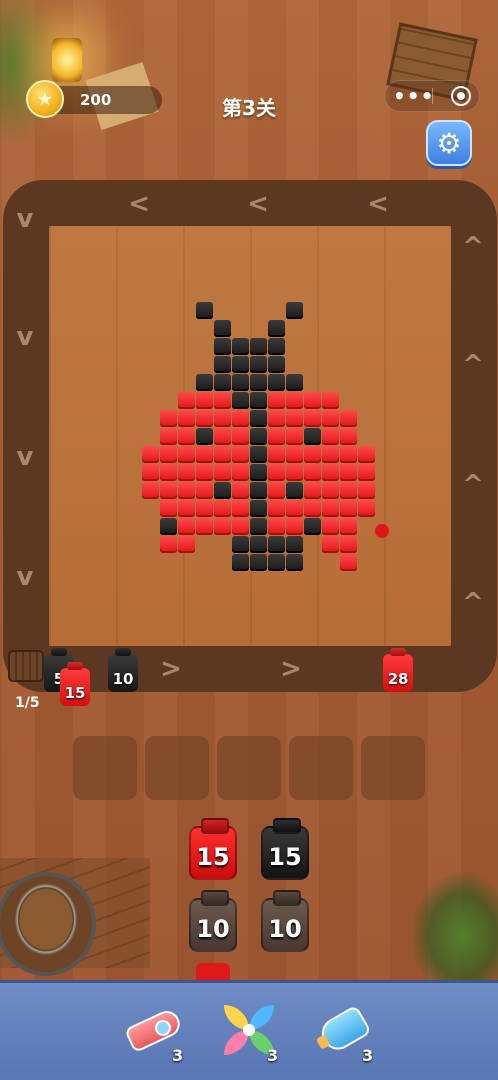 This screenshot has width=498, height=1080. I want to click on shooter-dispenser, so click(26, 666).